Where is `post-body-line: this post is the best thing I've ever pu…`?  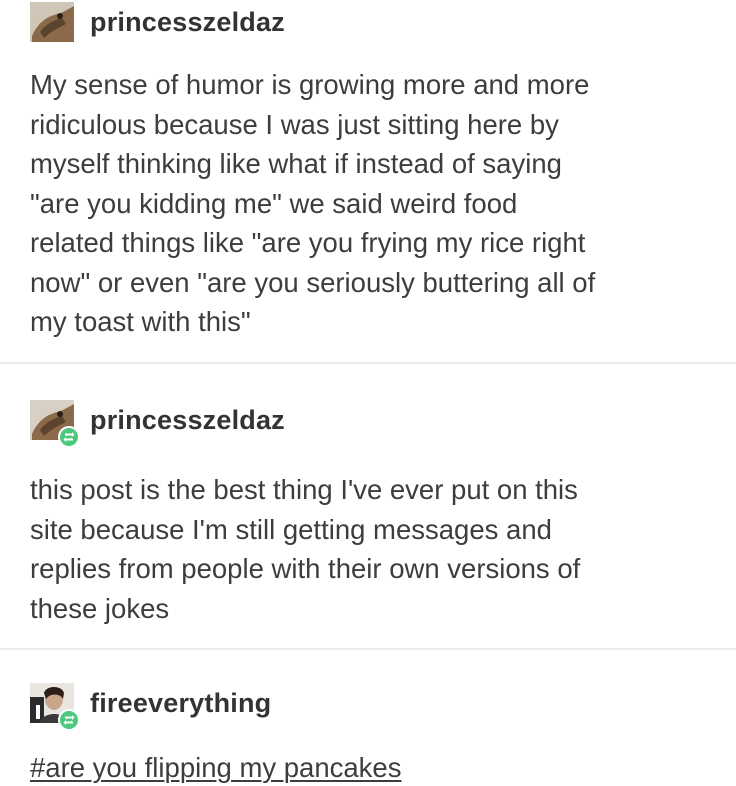 post-body-line: this post is the best thing I've ever pu… is located at coordinates (304, 489).